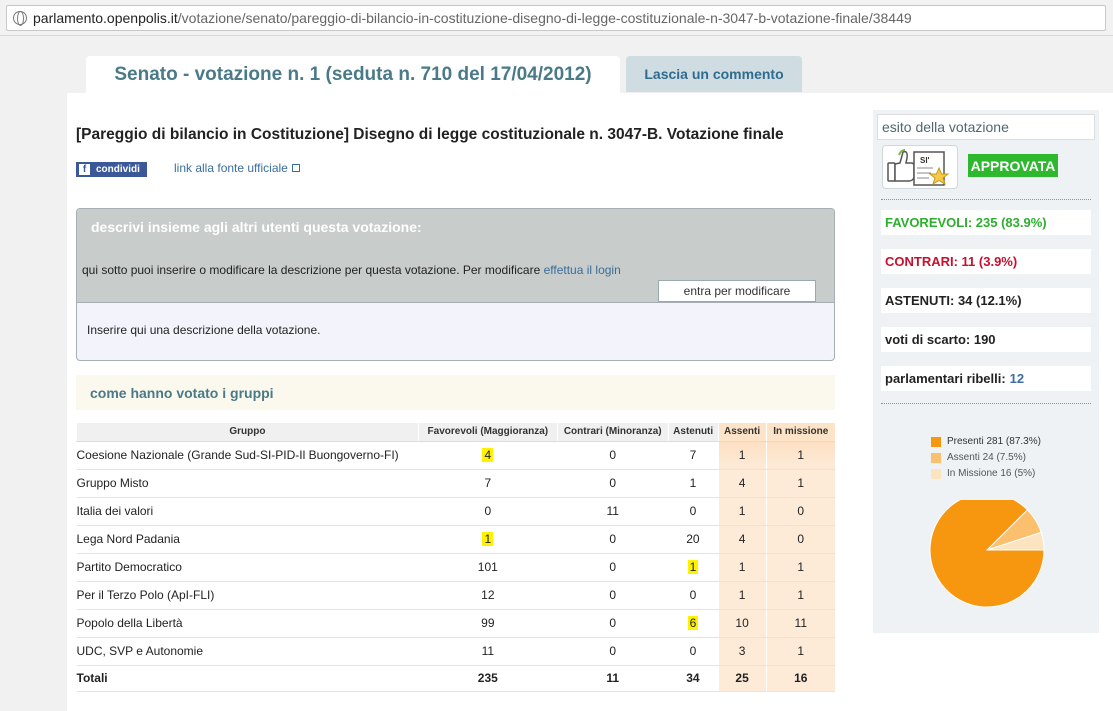  Describe the element at coordinates (613, 511) in the screenshot. I see `contrari-cell: 11` at that location.